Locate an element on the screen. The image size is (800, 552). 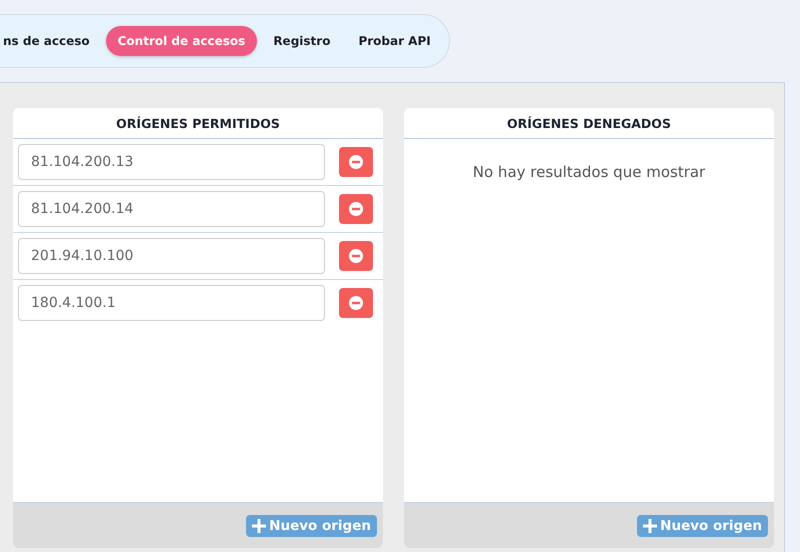
origin-field: 81.104.200.13 is located at coordinates (171, 162).